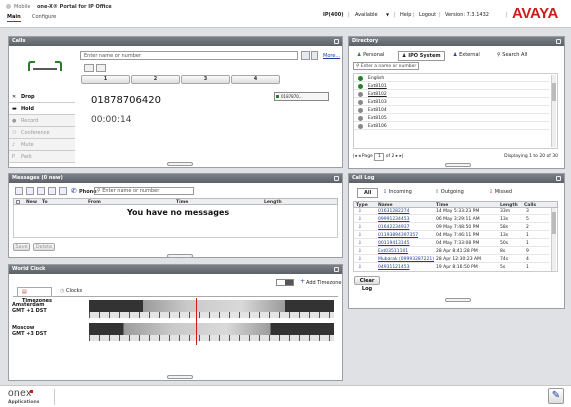  What do you see at coordinates (499, 55) in the screenshot?
I see `search-icon: ⚲` at bounding box center [499, 55].